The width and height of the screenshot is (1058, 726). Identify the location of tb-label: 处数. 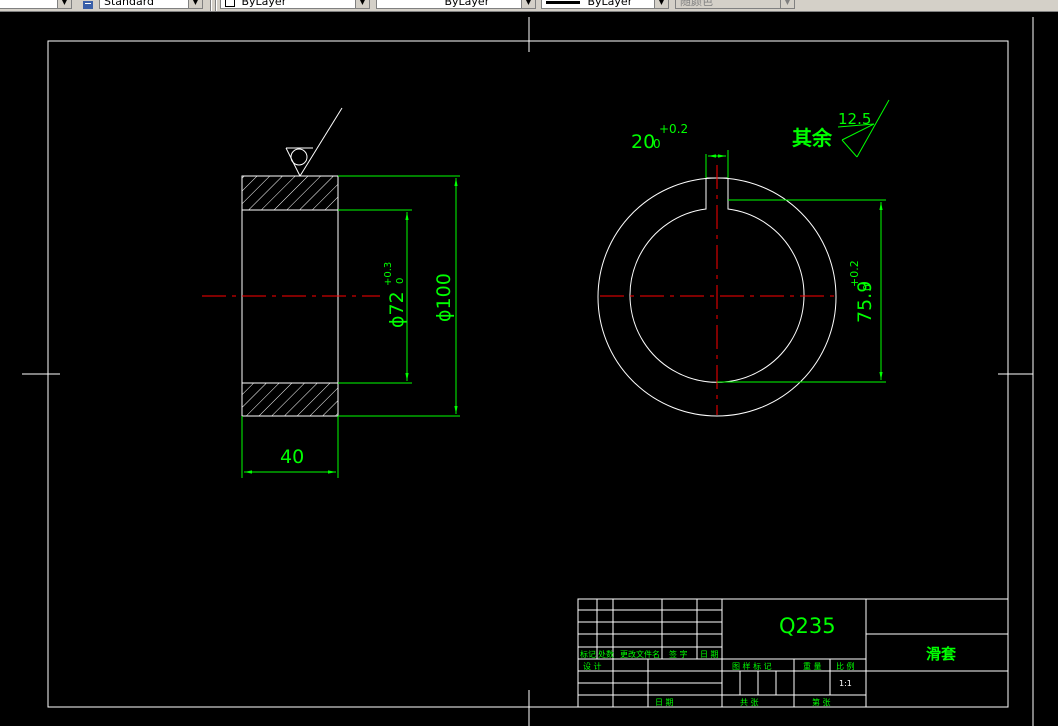
(606, 654).